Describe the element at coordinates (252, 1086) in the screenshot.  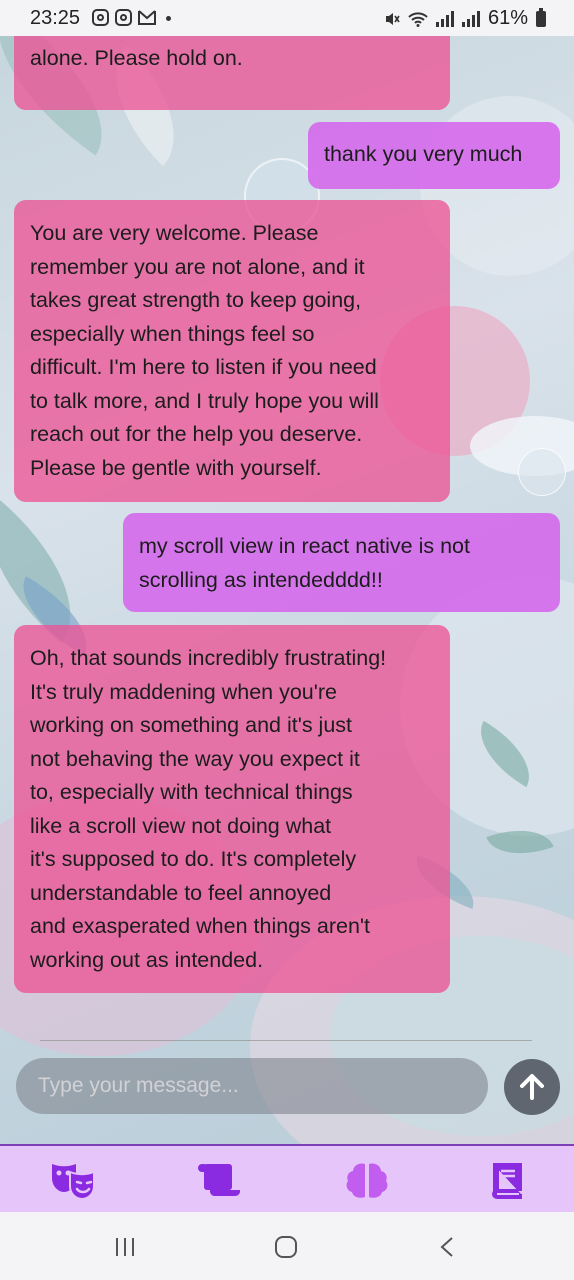
I see `message-input` at that location.